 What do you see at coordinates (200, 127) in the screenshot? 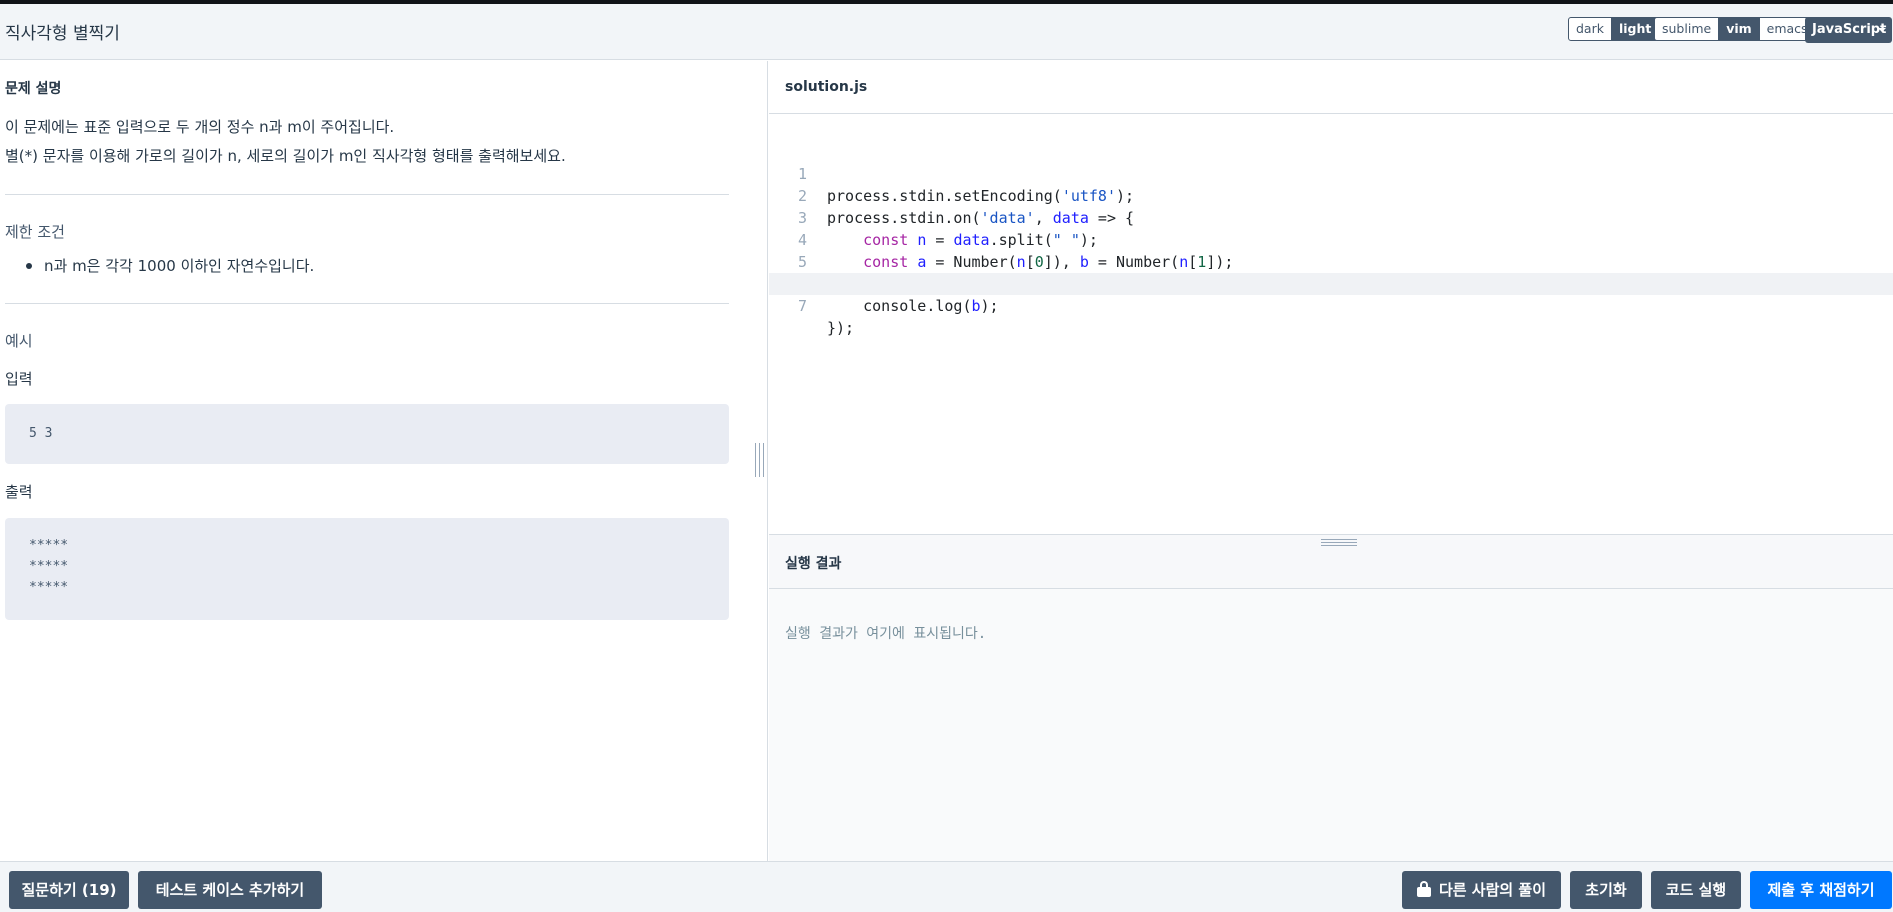
I see `description-line-1: 이 문제에는 표준 입력으로 두 개의 정수 n과 m이 주어집니다.` at bounding box center [200, 127].